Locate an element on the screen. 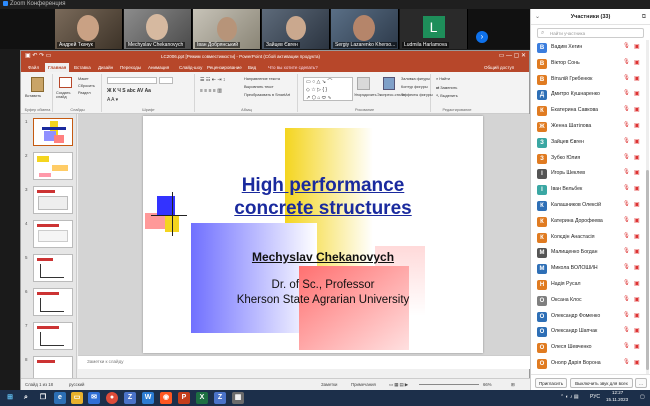 This screenshot has height=406, width=650. section-button: Раздел is located at coordinates (84, 93).